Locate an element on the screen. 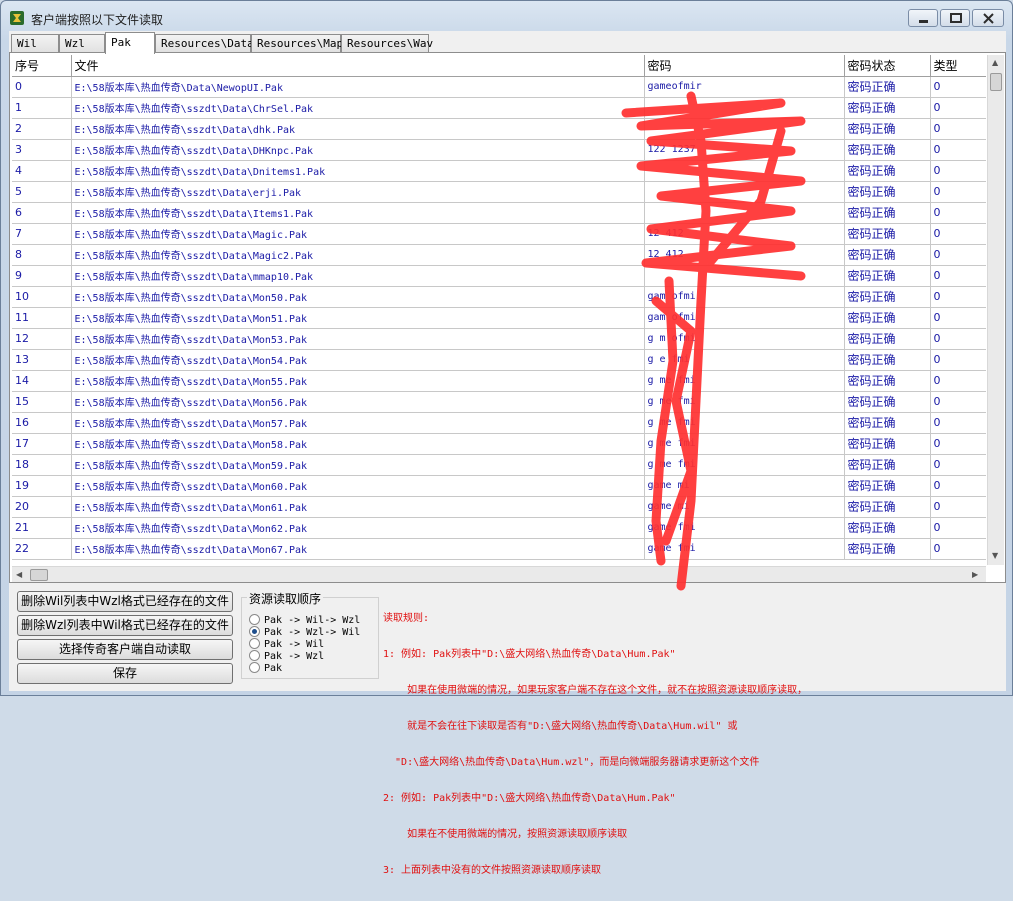  cell-file: E:\58版本库\热血传奇\sszdt\Data\Mon57.Pak is located at coordinates (358, 423).